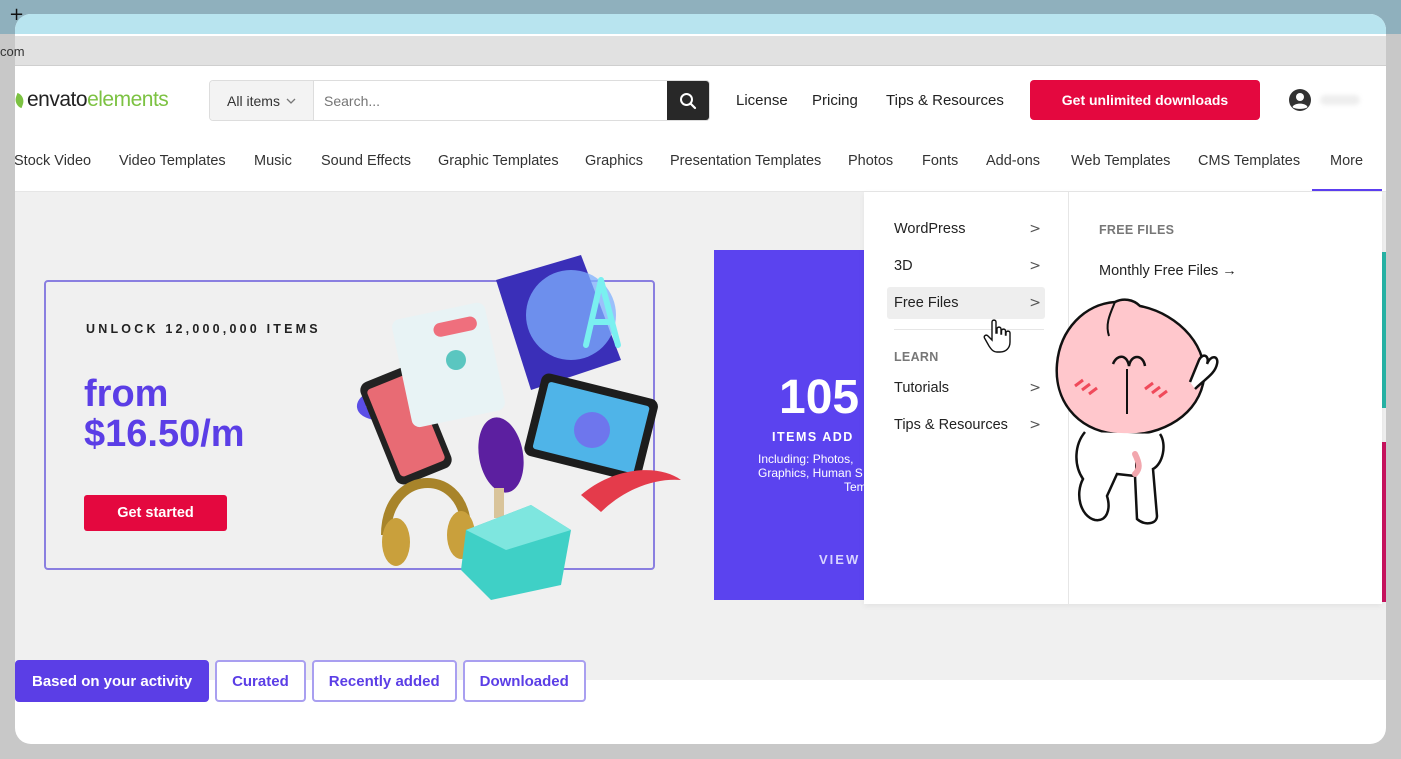  I want to click on menu-divider, so click(969, 329).